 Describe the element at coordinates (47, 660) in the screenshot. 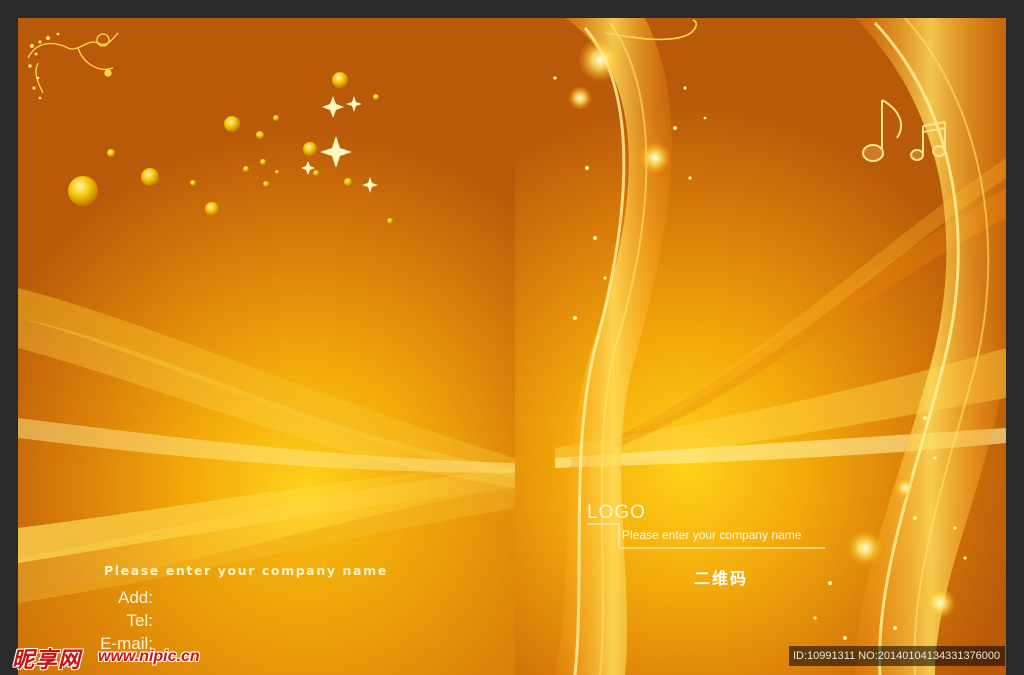

I see `watermark-site-logo: 昵享网` at that location.